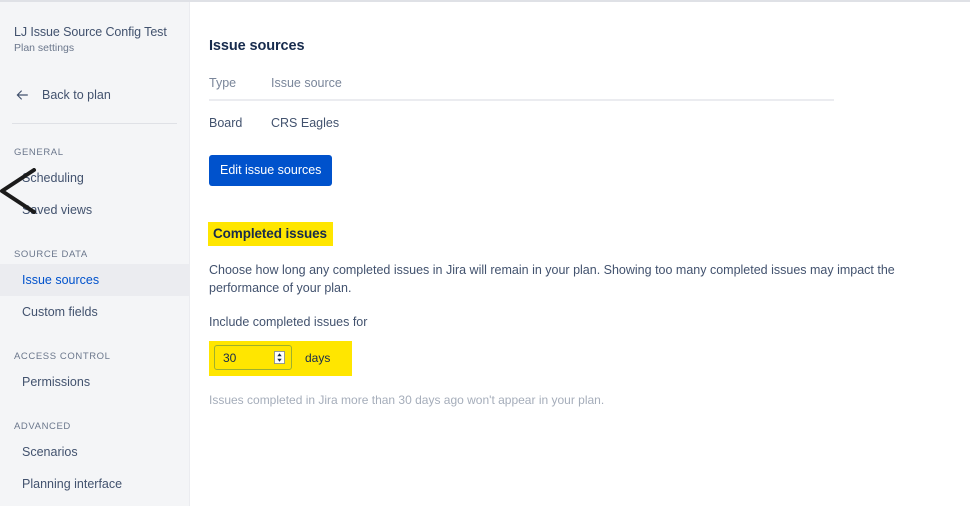 This screenshot has width=970, height=506. What do you see at coordinates (257, 46) in the screenshot?
I see `issue-sources-heading: Issue sources` at bounding box center [257, 46].